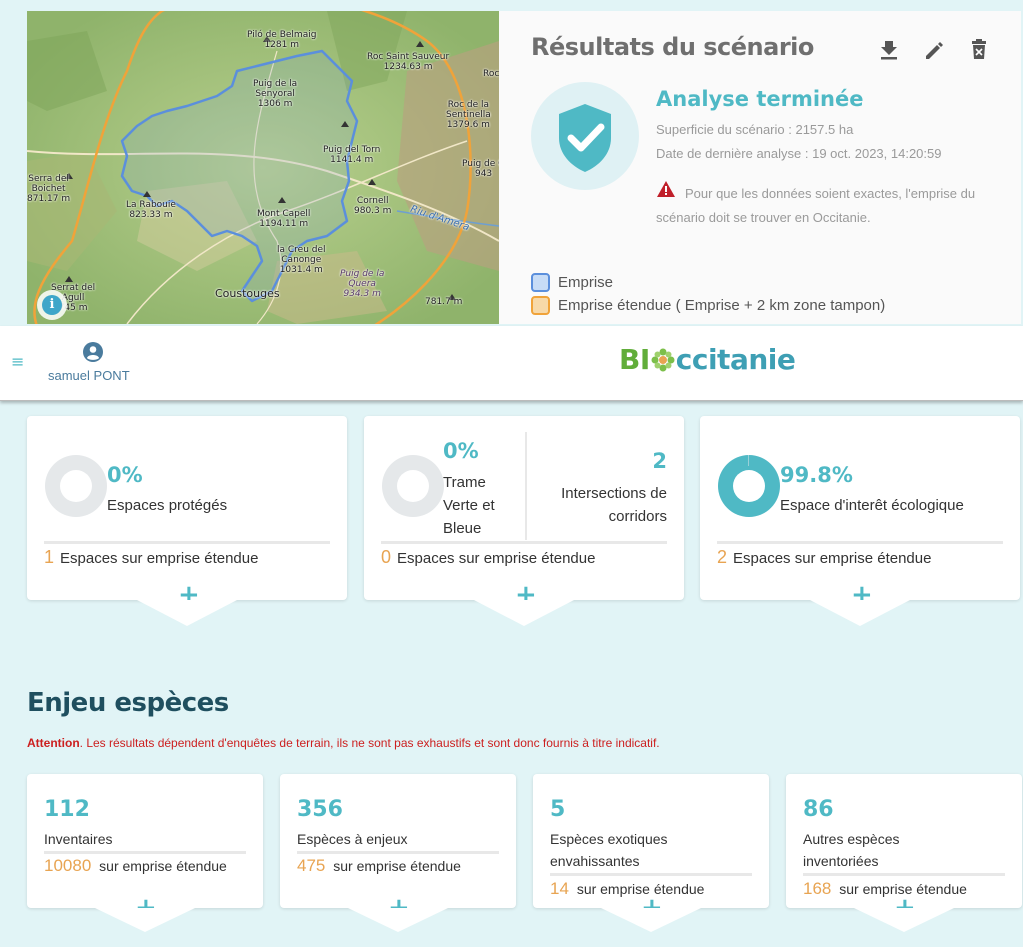  Describe the element at coordinates (301, 260) in the screenshot. I see `map-label-creu-canonge: la Creu del Canonge 1031.4 m` at that location.